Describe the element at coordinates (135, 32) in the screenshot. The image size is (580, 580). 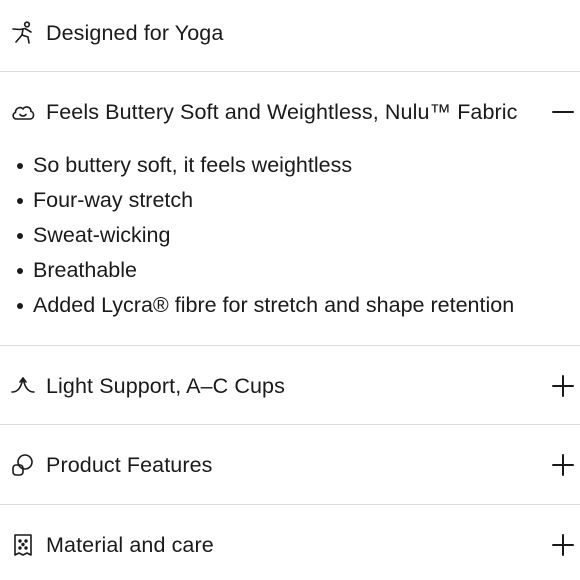
I see `accordion-title: Designed for Yoga` at that location.